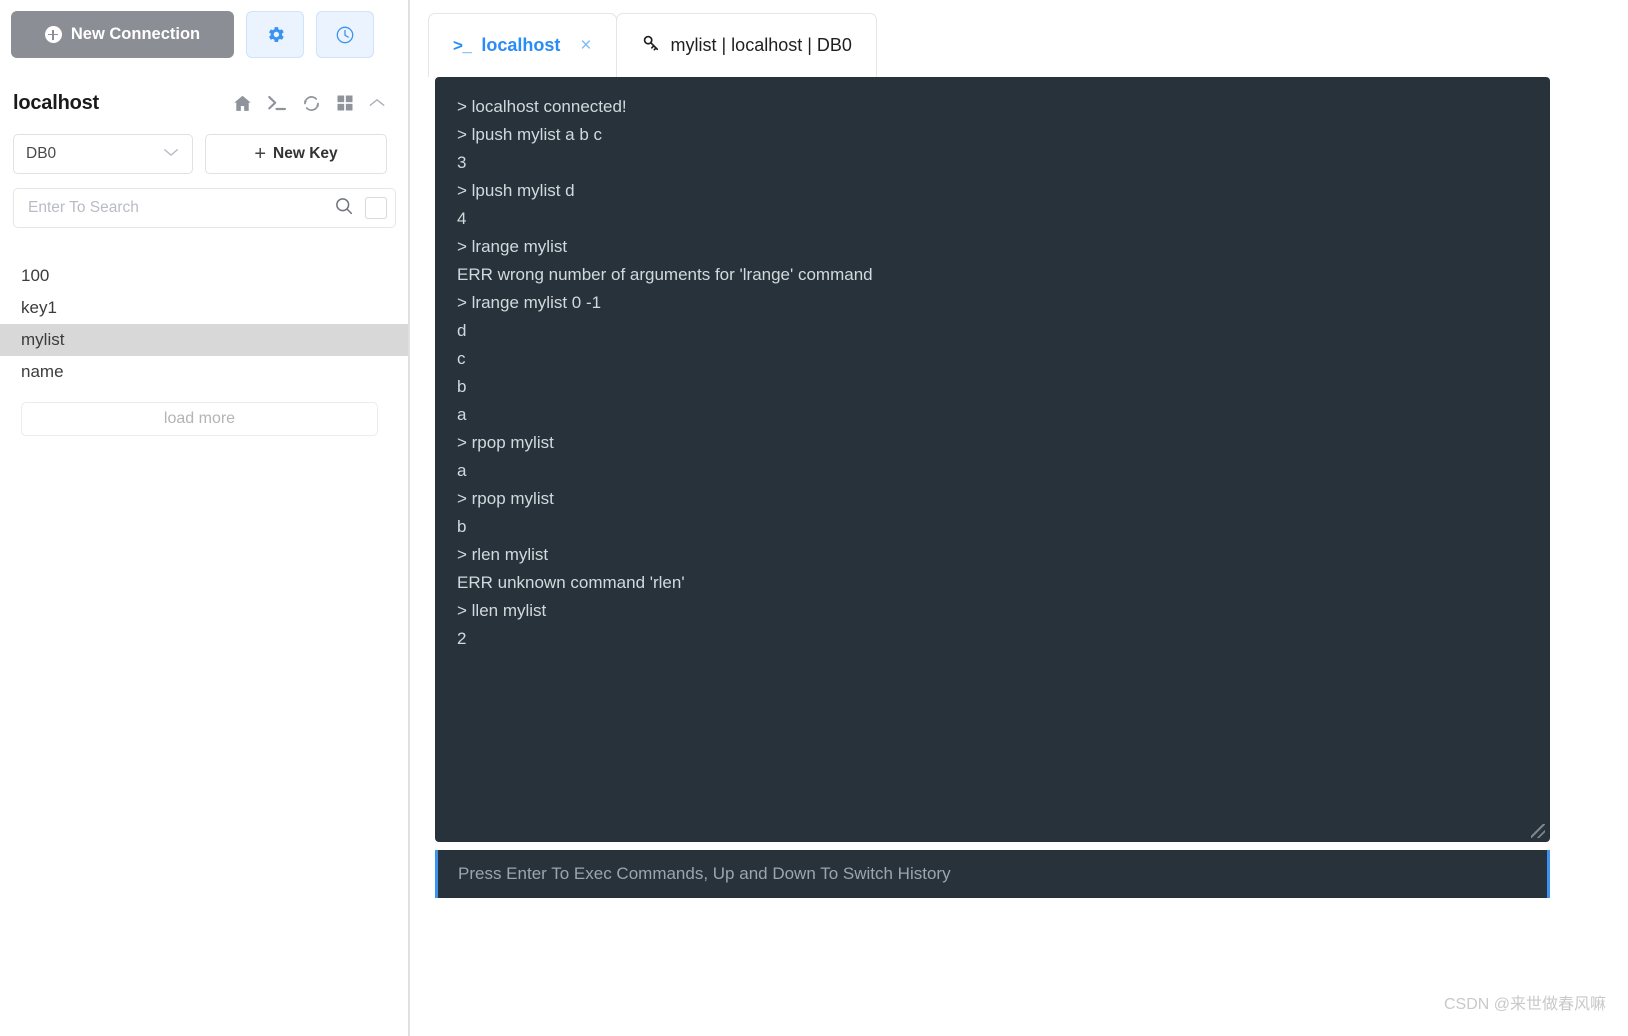 This screenshot has height=1036, width=1628. What do you see at coordinates (530, 134) in the screenshot?
I see `console-line: > lpush mylist a b c` at bounding box center [530, 134].